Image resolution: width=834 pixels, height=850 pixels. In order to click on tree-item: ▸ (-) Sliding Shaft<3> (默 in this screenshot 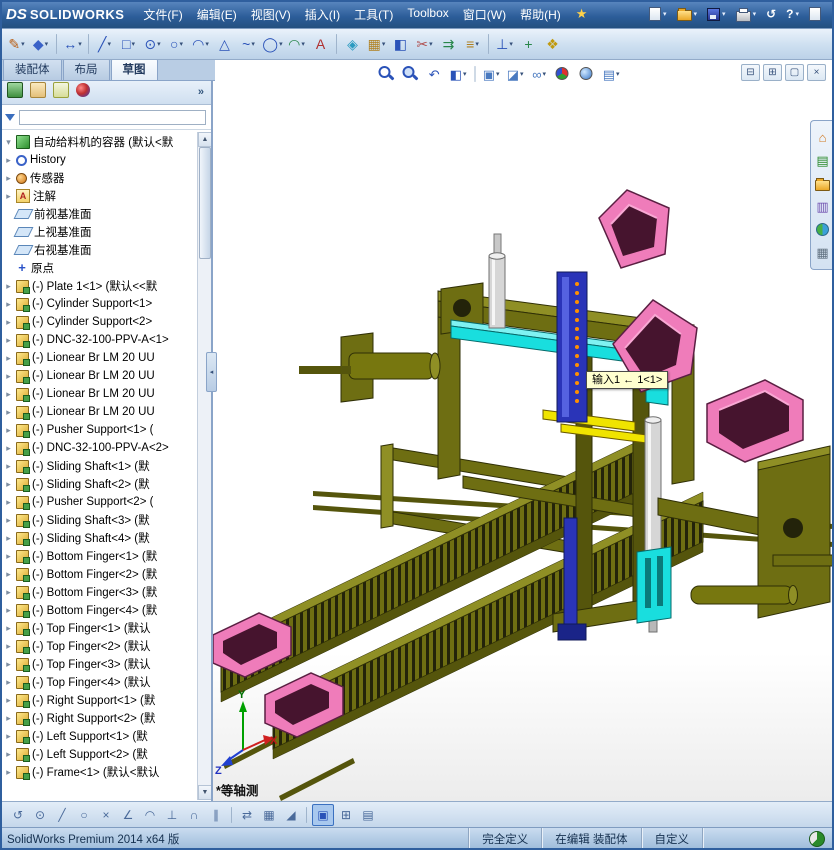, I will do `click(99, 520)`.